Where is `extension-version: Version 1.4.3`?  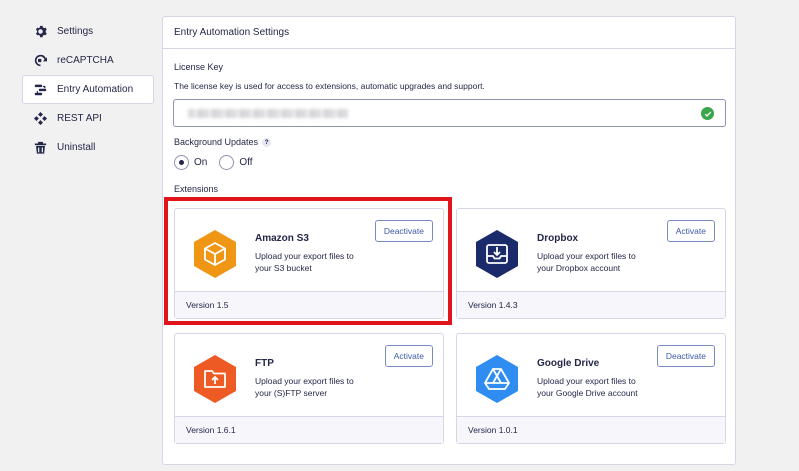
extension-version: Version 1.4.3 is located at coordinates (591, 304).